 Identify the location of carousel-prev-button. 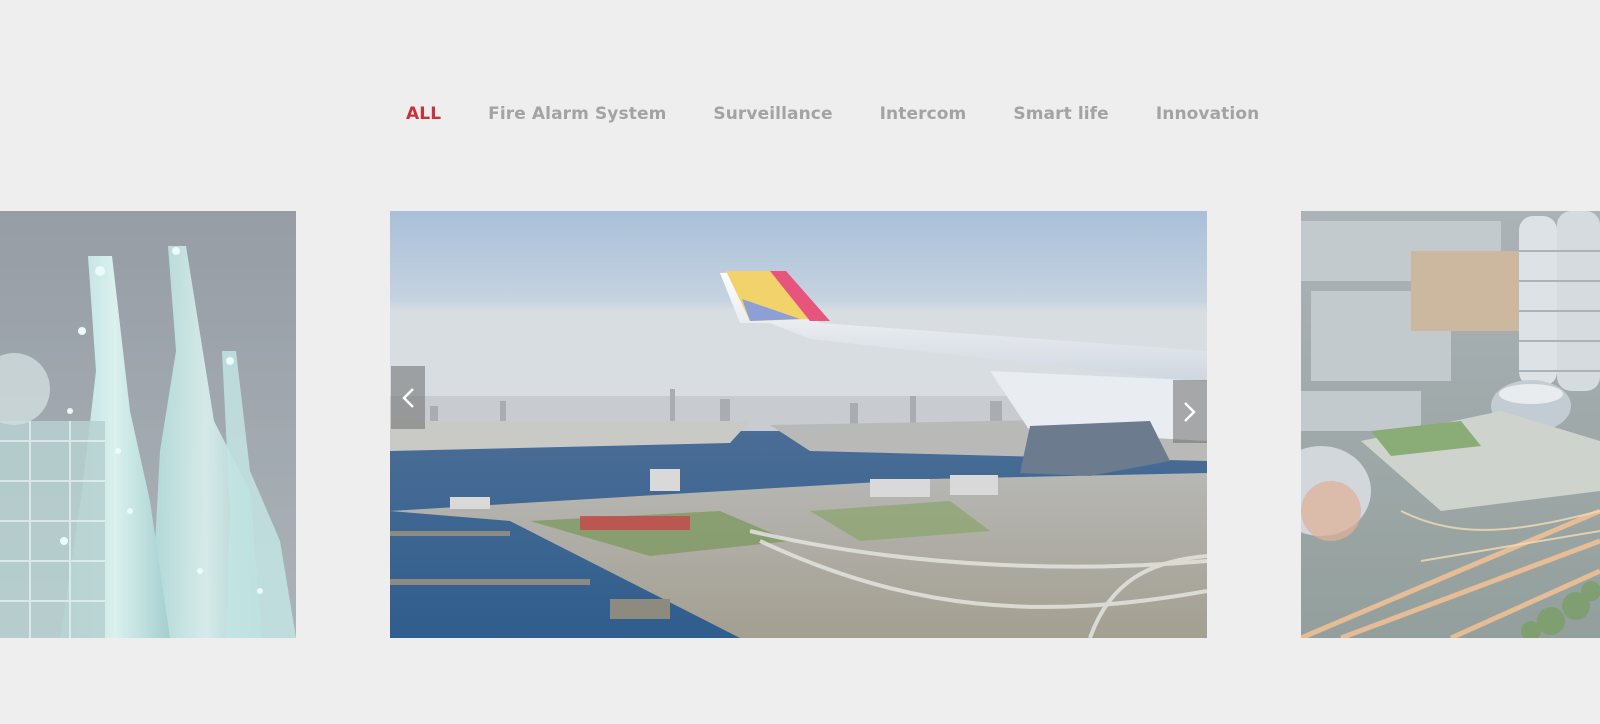
(408, 397).